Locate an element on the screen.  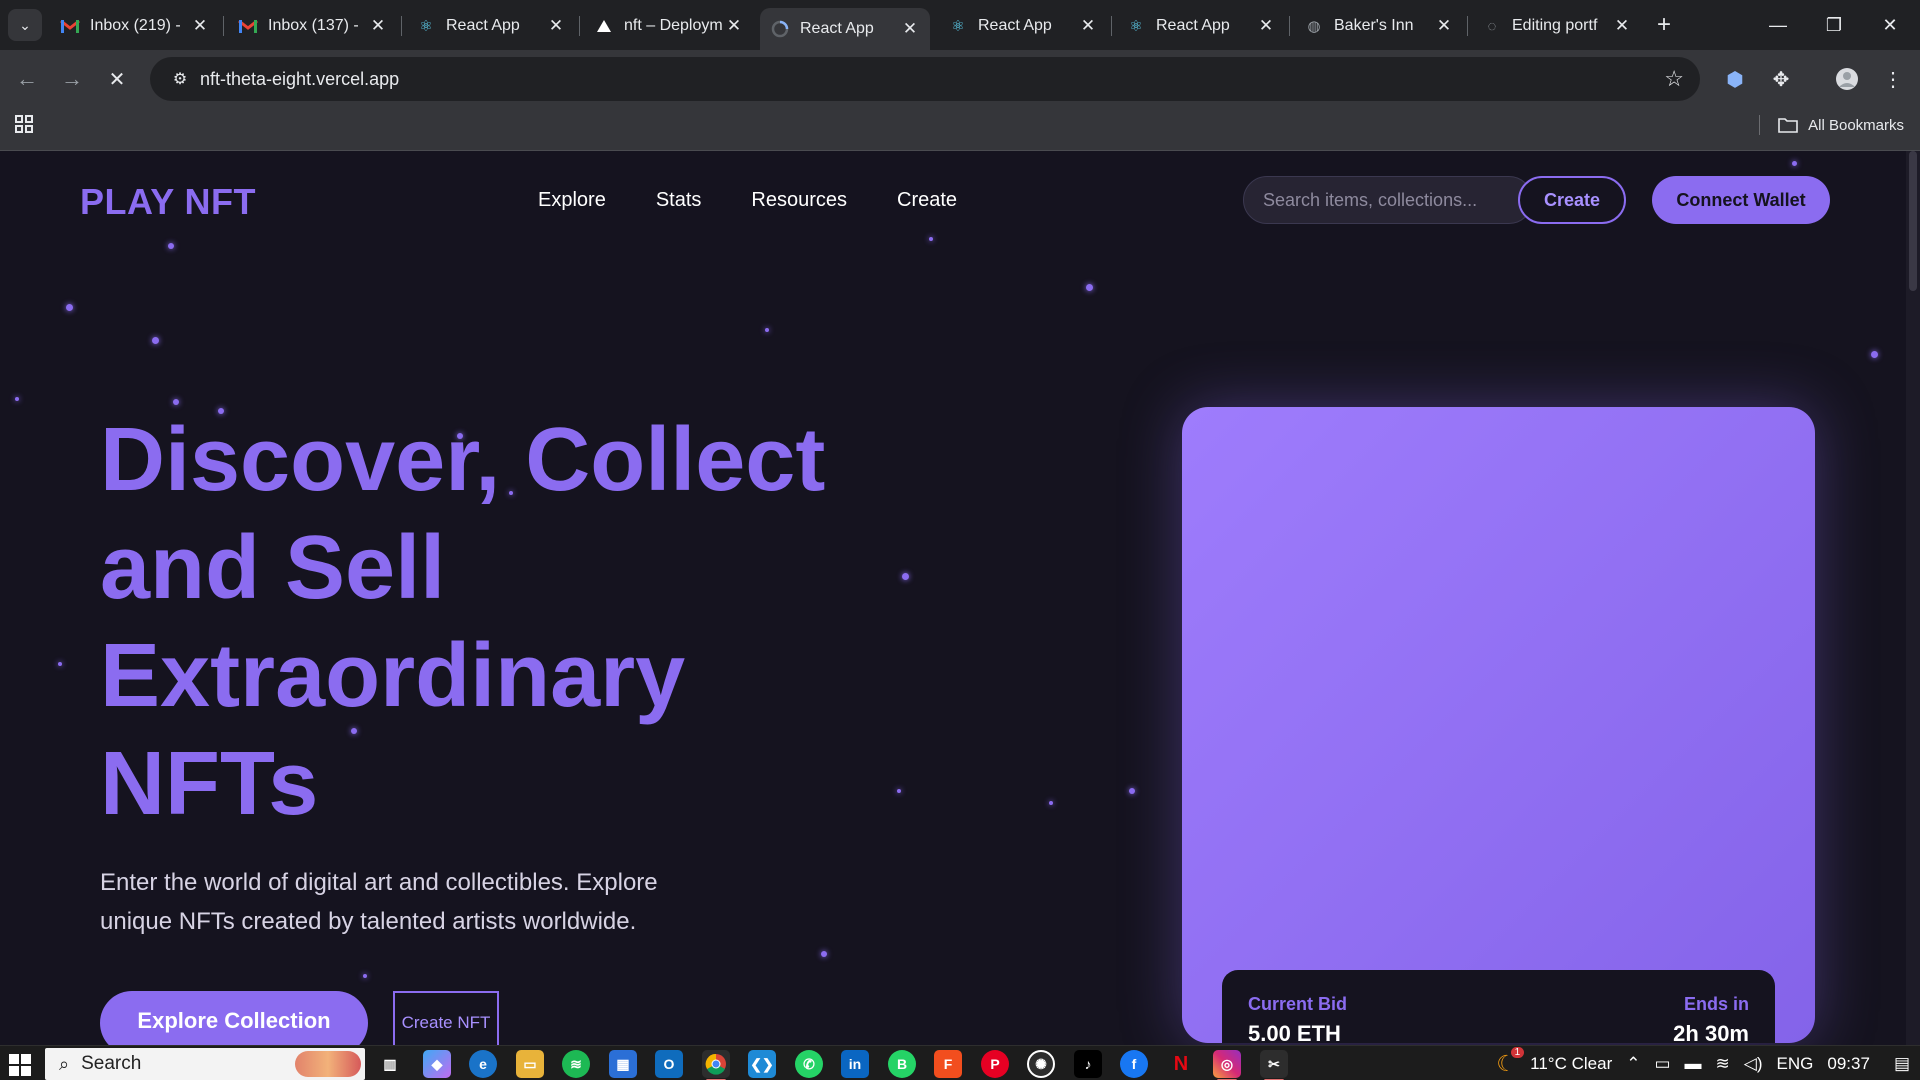
file-explorer-icon: ▭ is located at coordinates (530, 1064).